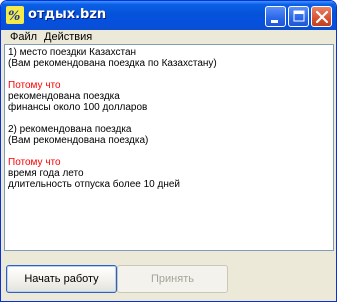  What do you see at coordinates (78, 140) in the screenshot?
I see `output-line: (Вам рекомендована поездка)` at bounding box center [78, 140].